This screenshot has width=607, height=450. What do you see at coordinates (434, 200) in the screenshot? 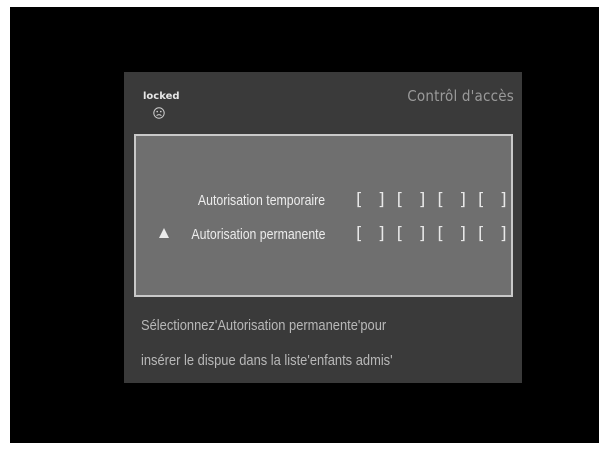
I see `temporary-code-slots: [ ] [ ] [ ] [ ]` at bounding box center [434, 200].